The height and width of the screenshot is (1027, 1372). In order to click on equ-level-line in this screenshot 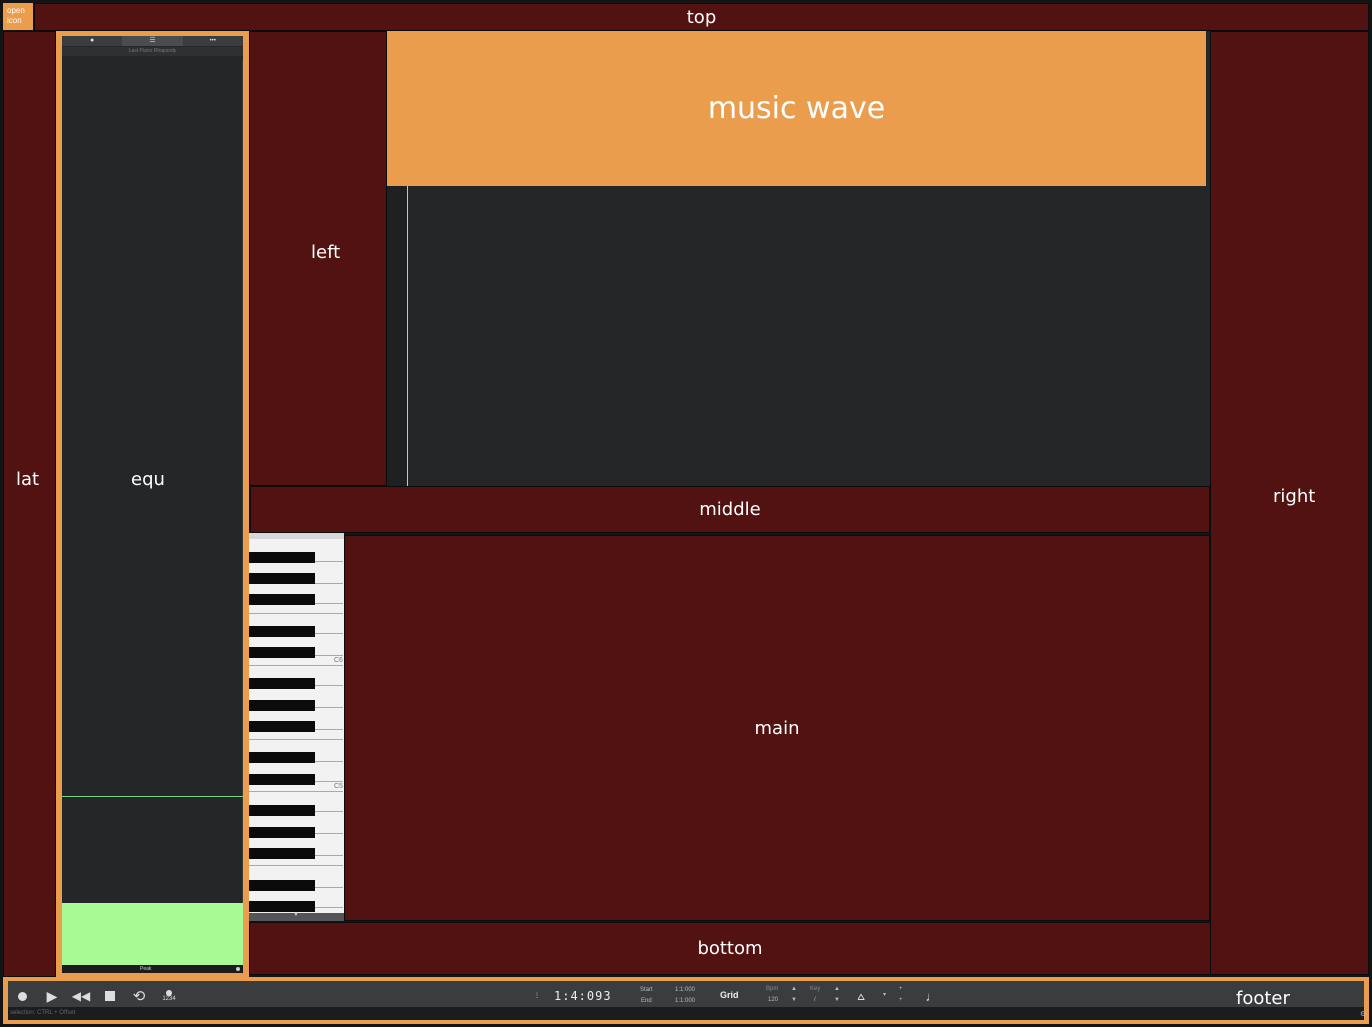, I will do `click(152, 796)`.